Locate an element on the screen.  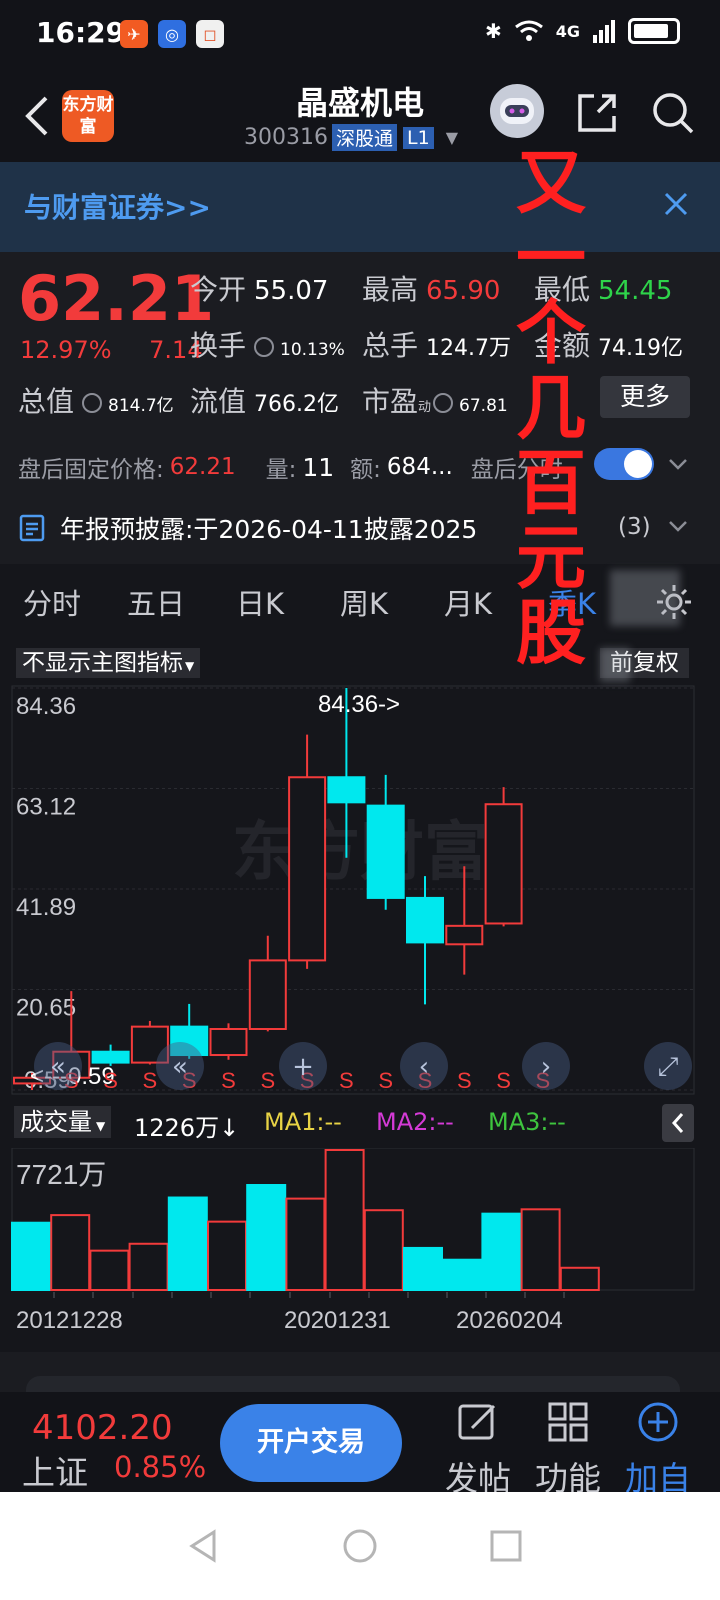
zoom-in-icon: + is located at coordinates (303, 1067).